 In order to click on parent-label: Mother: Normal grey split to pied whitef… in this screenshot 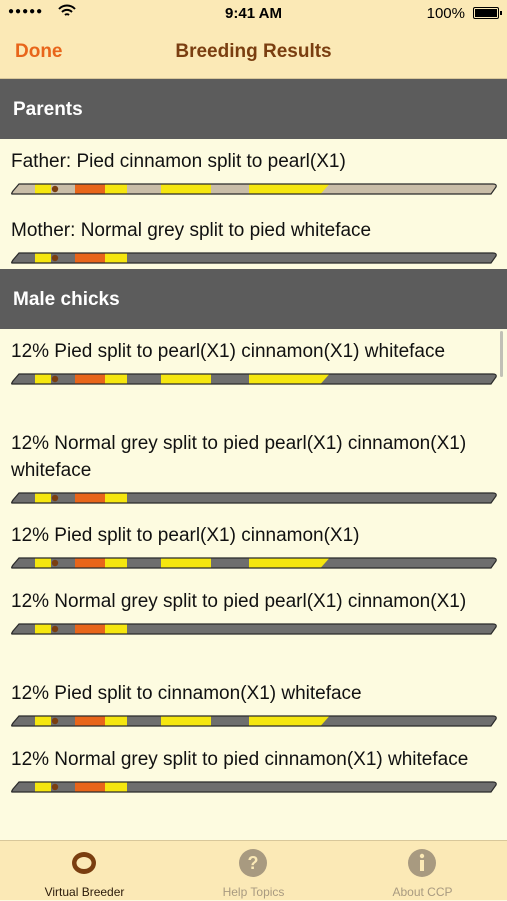, I will do `click(191, 230)`.